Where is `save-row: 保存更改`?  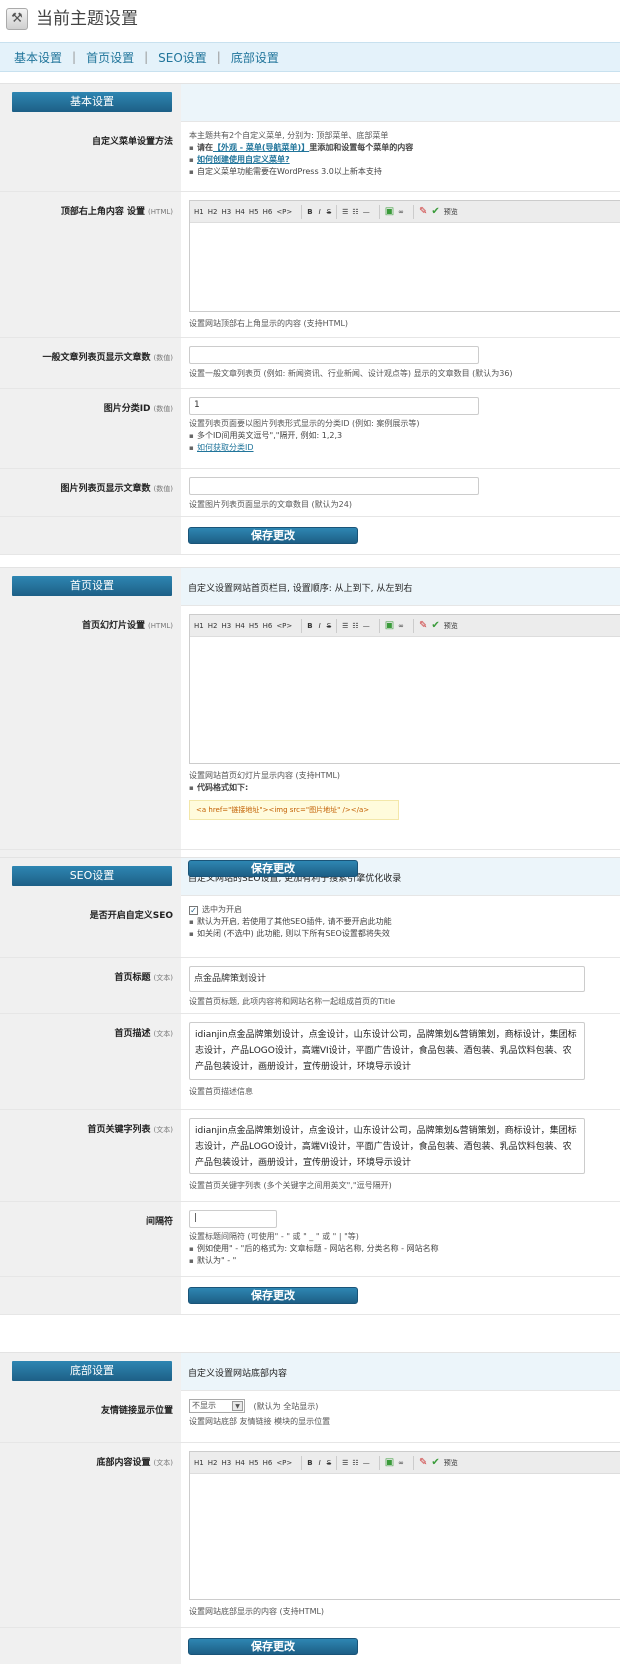
save-row: 保存更改 is located at coordinates (310, 1646).